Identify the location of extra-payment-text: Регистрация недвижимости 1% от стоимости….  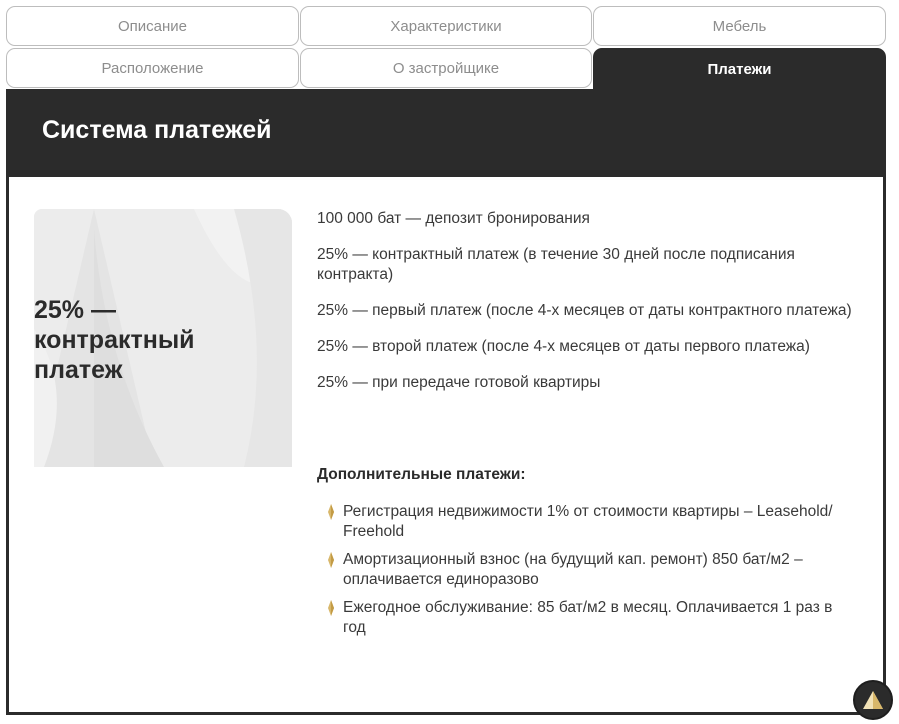
(588, 521).